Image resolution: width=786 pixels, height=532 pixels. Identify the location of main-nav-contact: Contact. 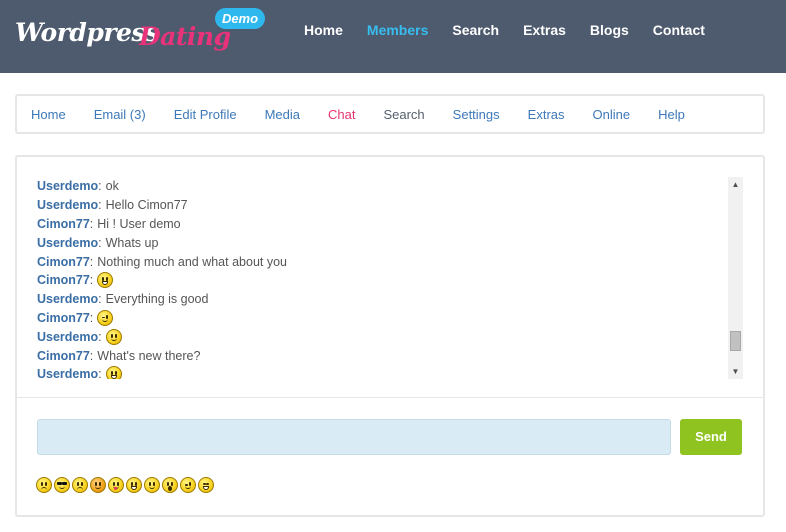
(679, 30).